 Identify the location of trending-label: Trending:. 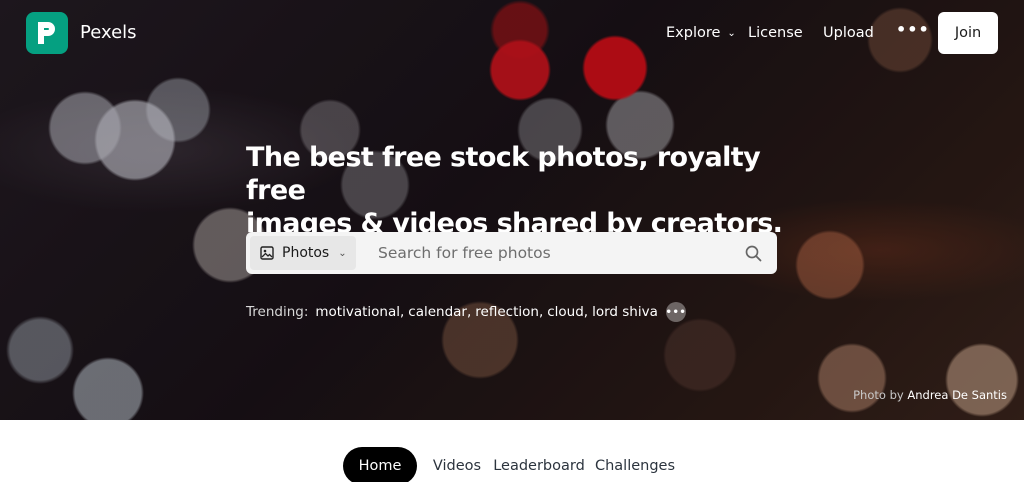
(277, 312).